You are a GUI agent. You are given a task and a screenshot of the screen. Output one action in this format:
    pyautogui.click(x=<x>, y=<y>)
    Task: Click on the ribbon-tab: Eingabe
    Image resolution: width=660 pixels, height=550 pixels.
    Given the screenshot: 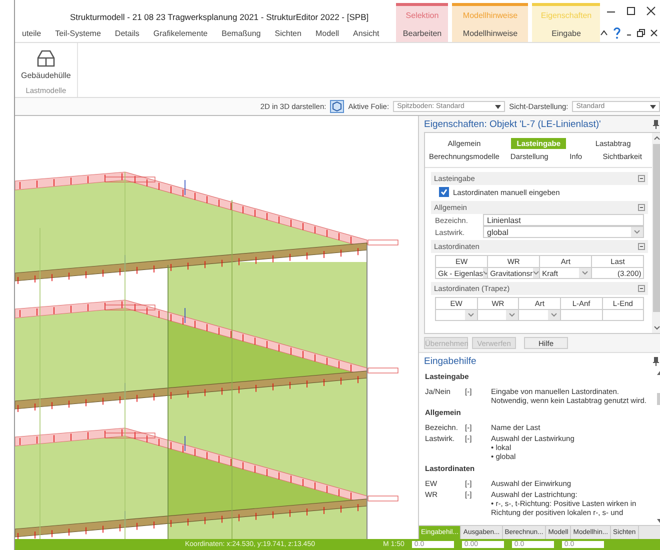 What is the action you would take?
    pyautogui.click(x=566, y=33)
    